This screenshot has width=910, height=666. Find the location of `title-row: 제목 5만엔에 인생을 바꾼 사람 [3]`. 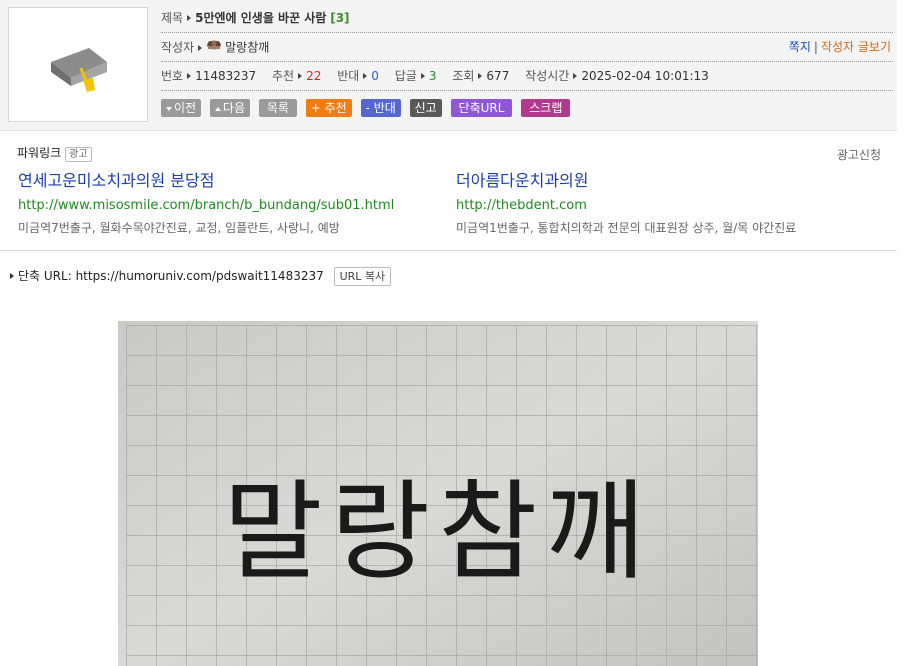

title-row: 제목 5만엔에 인생을 바꾼 사람 [3] is located at coordinates (527, 18).